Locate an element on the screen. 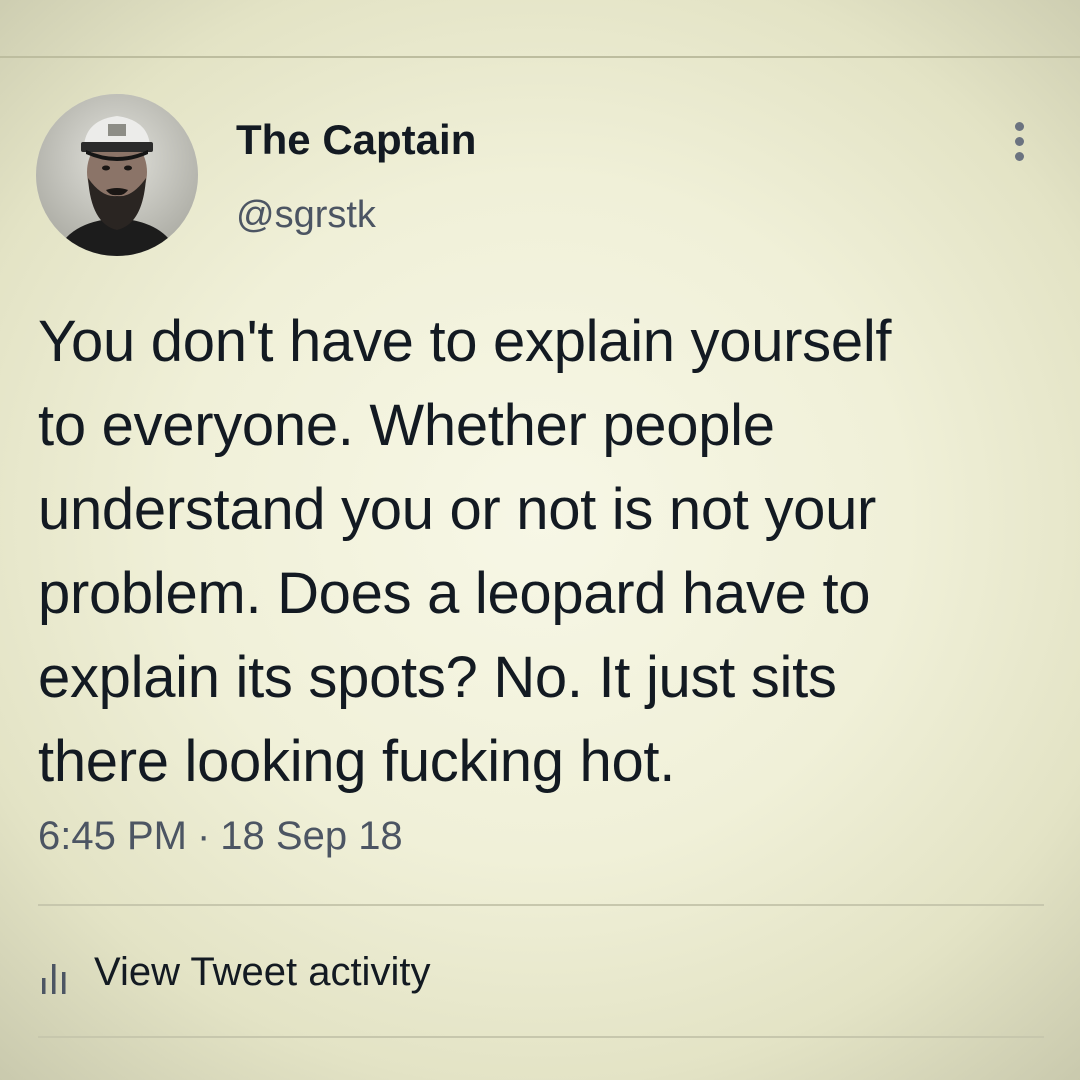  view-tweet-activity-label: View Tweet activity is located at coordinates (262, 971).